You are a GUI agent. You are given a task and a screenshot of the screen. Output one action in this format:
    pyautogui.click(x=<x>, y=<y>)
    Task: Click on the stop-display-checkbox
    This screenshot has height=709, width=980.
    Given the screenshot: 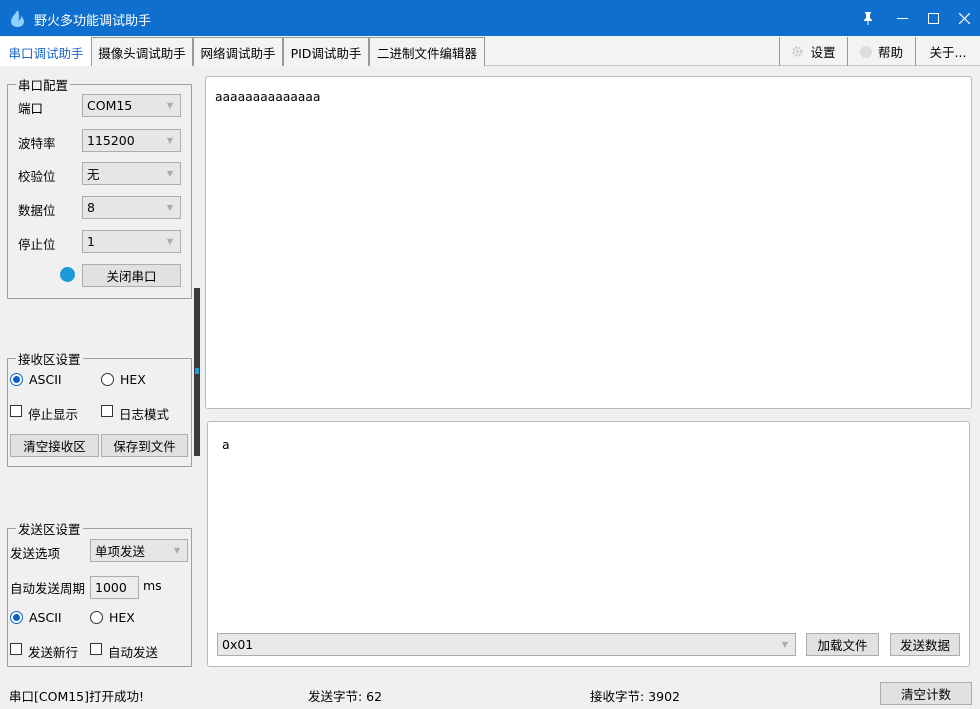 What is the action you would take?
    pyautogui.click(x=16, y=411)
    